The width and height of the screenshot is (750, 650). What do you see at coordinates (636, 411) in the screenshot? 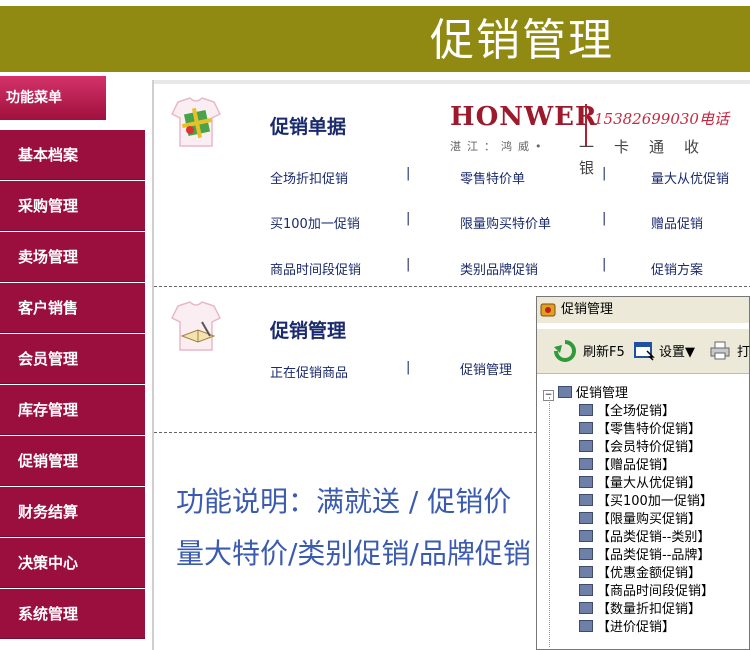
I see `tree-item-label: 【全场促销】` at bounding box center [636, 411].